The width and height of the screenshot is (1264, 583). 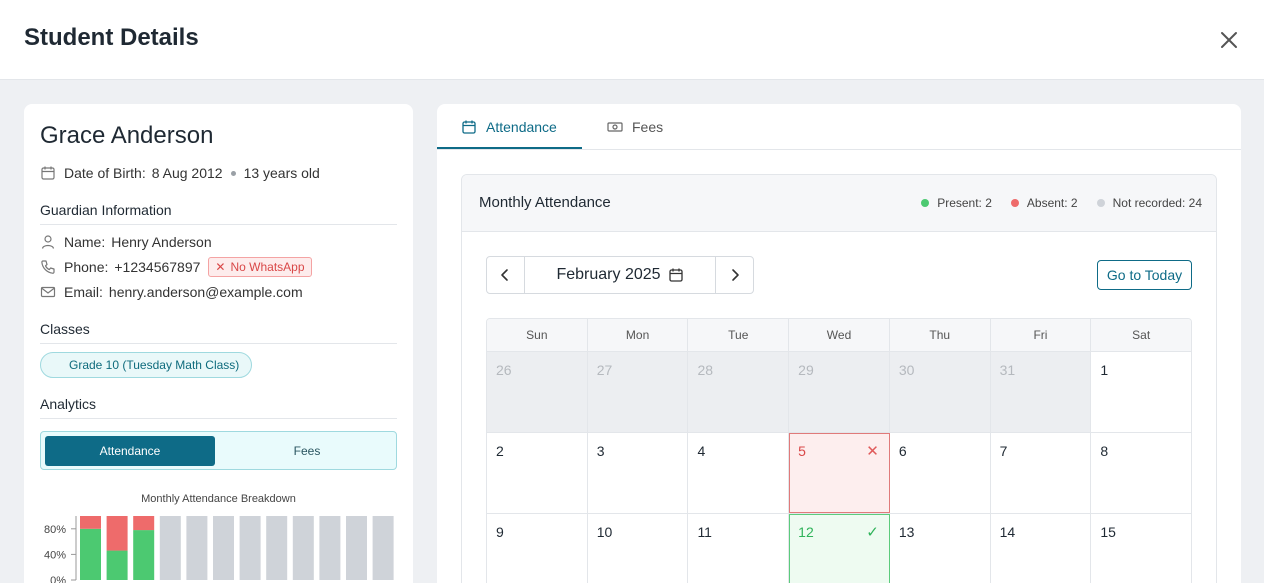 I want to click on calendar-day: 5 ✕, so click(x=839, y=473).